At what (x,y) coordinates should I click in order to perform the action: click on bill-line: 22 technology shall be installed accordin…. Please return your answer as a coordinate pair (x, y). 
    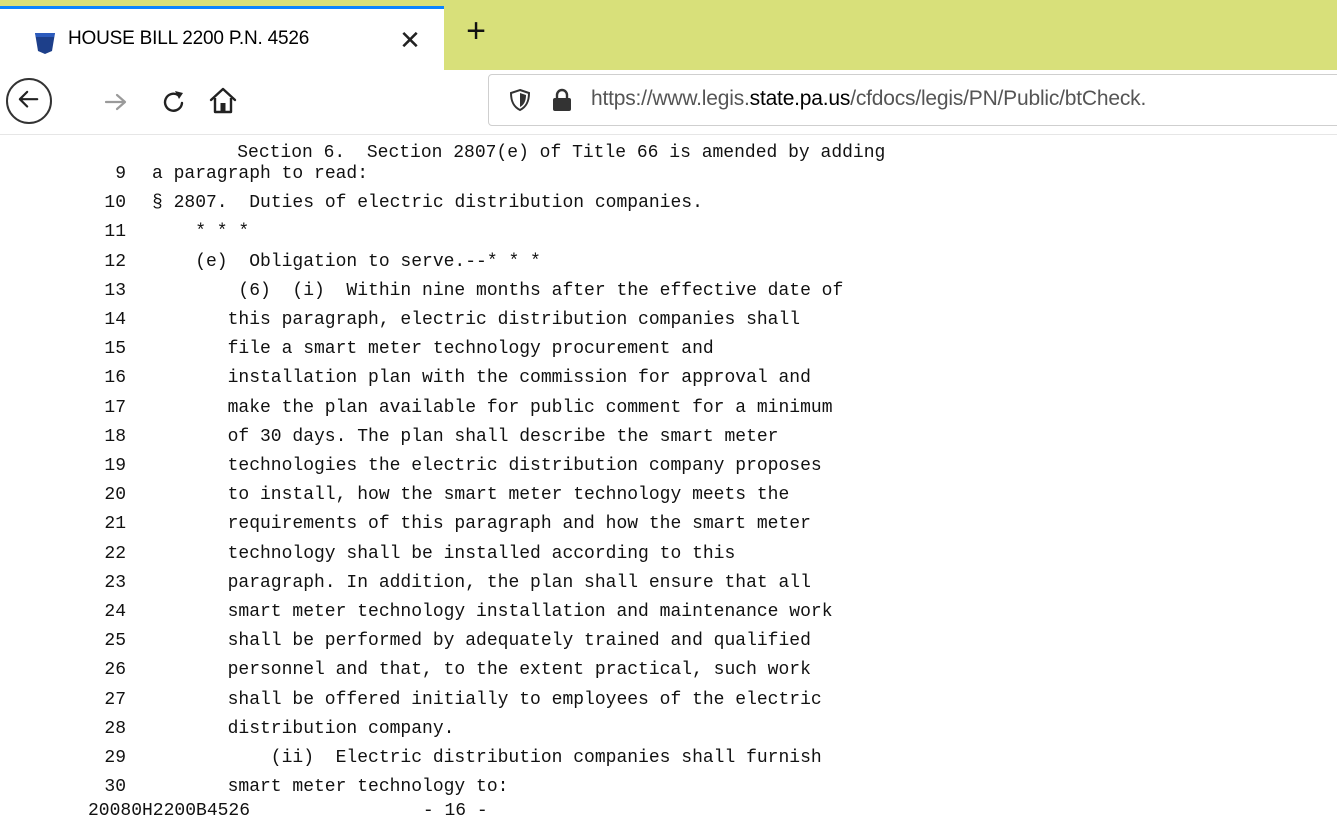
    Looking at the image, I should click on (668, 554).